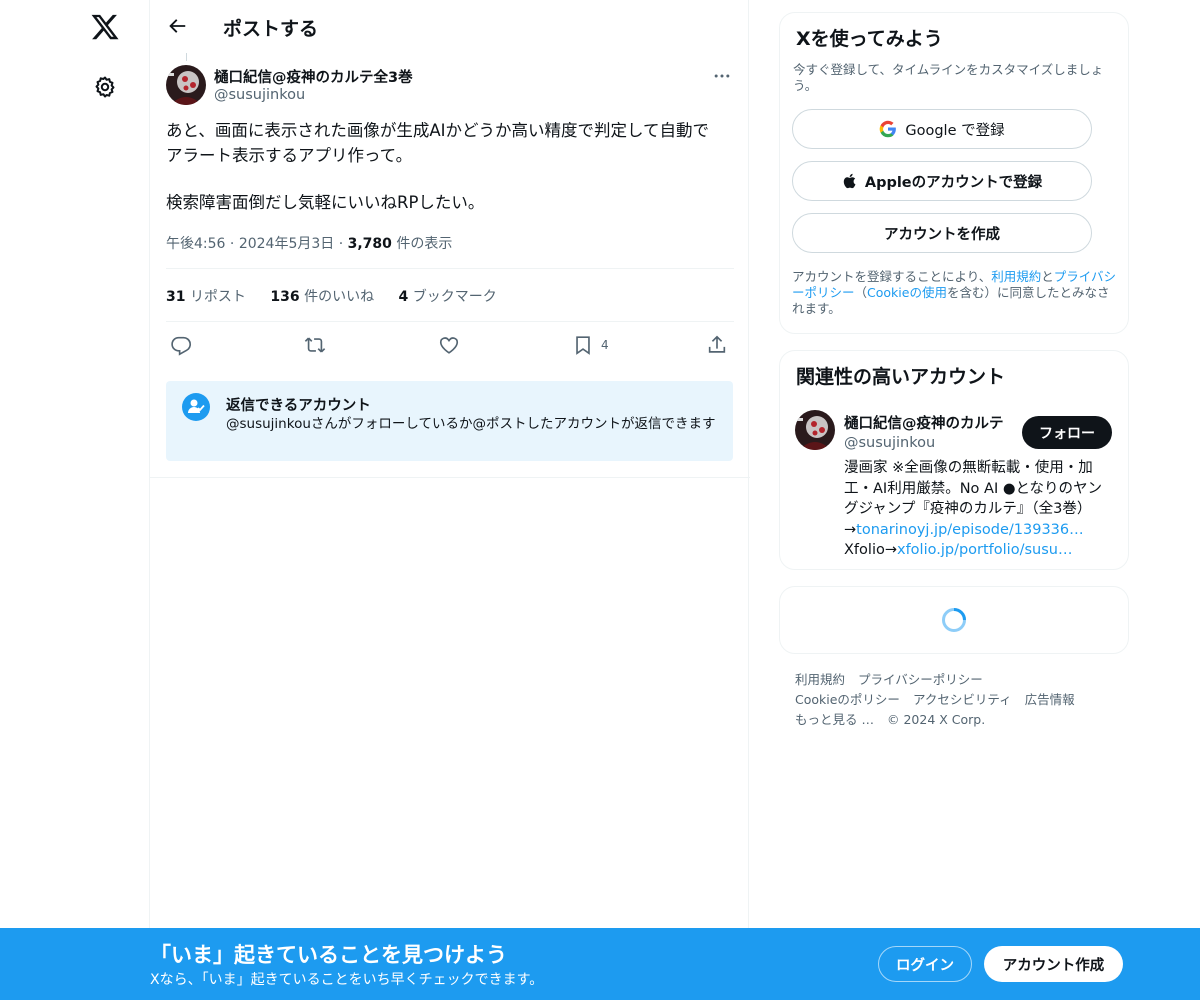 Image resolution: width=1200 pixels, height=1000 pixels. Describe the element at coordinates (105, 87) in the screenshot. I see `gear-icon` at that location.